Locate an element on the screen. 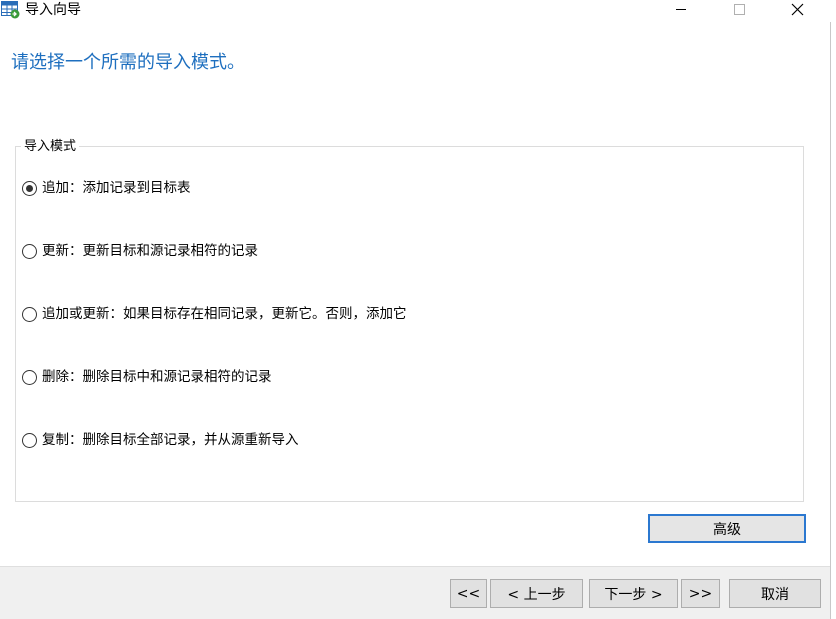 This screenshot has height=619, width=836. previous-step-button: < 上一步 is located at coordinates (536, 593).